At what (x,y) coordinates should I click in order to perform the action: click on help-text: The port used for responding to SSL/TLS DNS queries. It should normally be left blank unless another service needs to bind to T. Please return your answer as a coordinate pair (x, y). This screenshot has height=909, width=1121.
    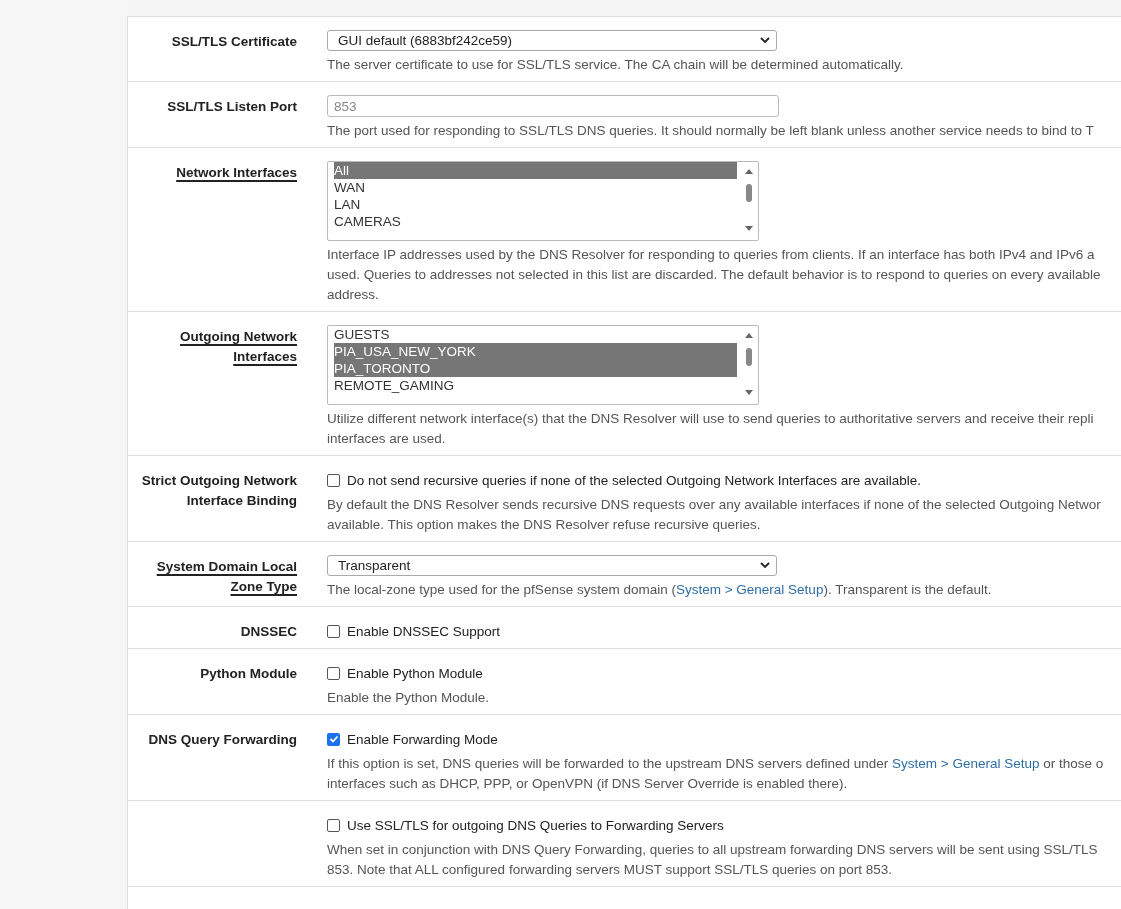
    Looking at the image, I should click on (711, 131).